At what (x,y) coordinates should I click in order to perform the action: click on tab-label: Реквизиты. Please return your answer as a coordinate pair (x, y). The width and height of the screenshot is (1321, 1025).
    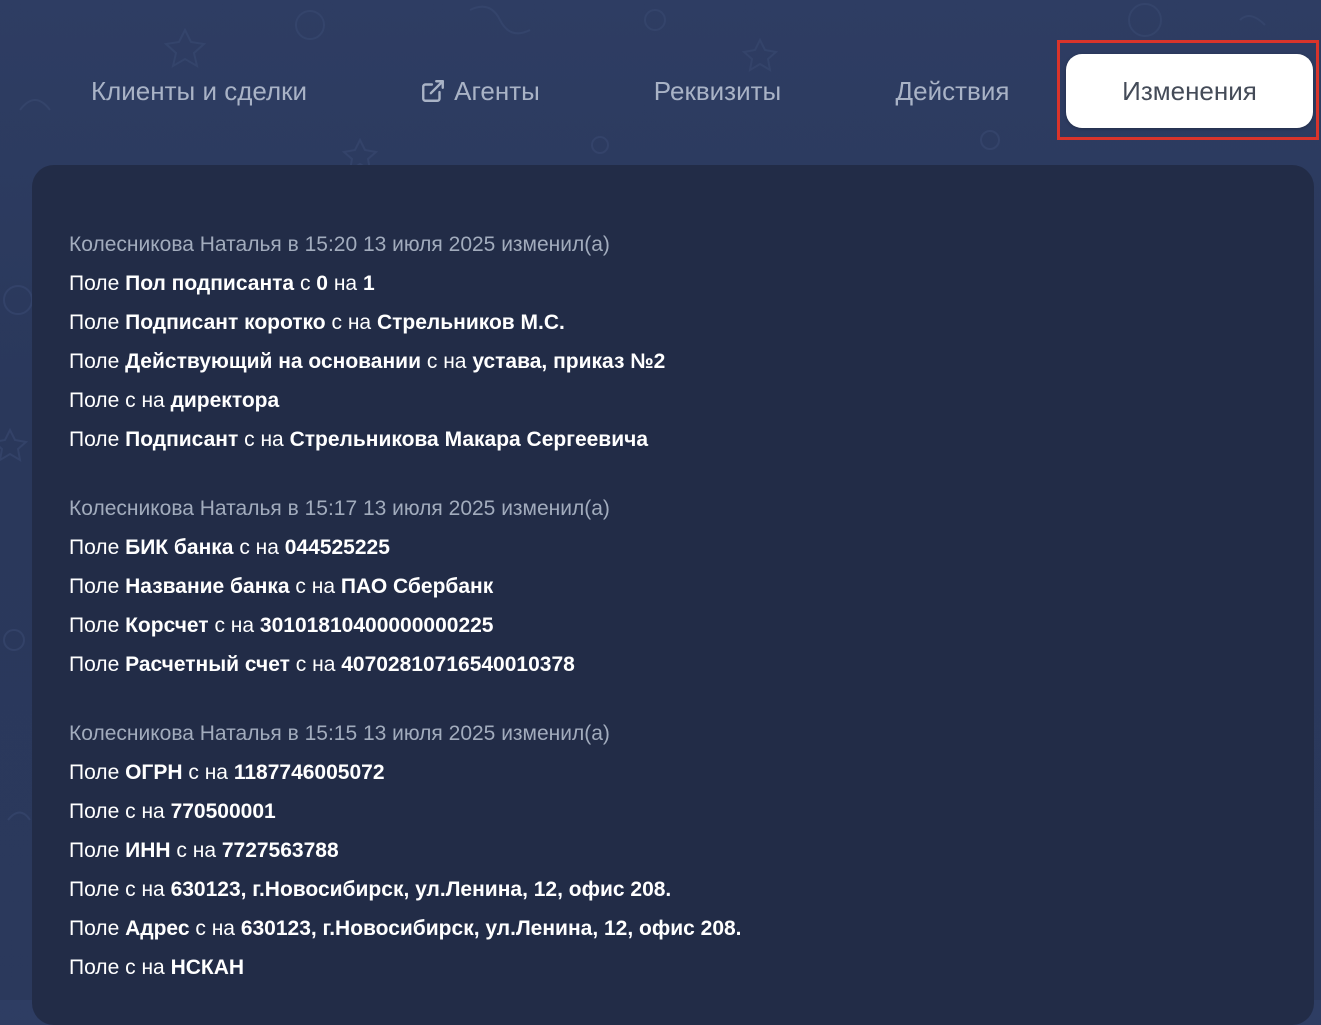
    Looking at the image, I should click on (717, 90).